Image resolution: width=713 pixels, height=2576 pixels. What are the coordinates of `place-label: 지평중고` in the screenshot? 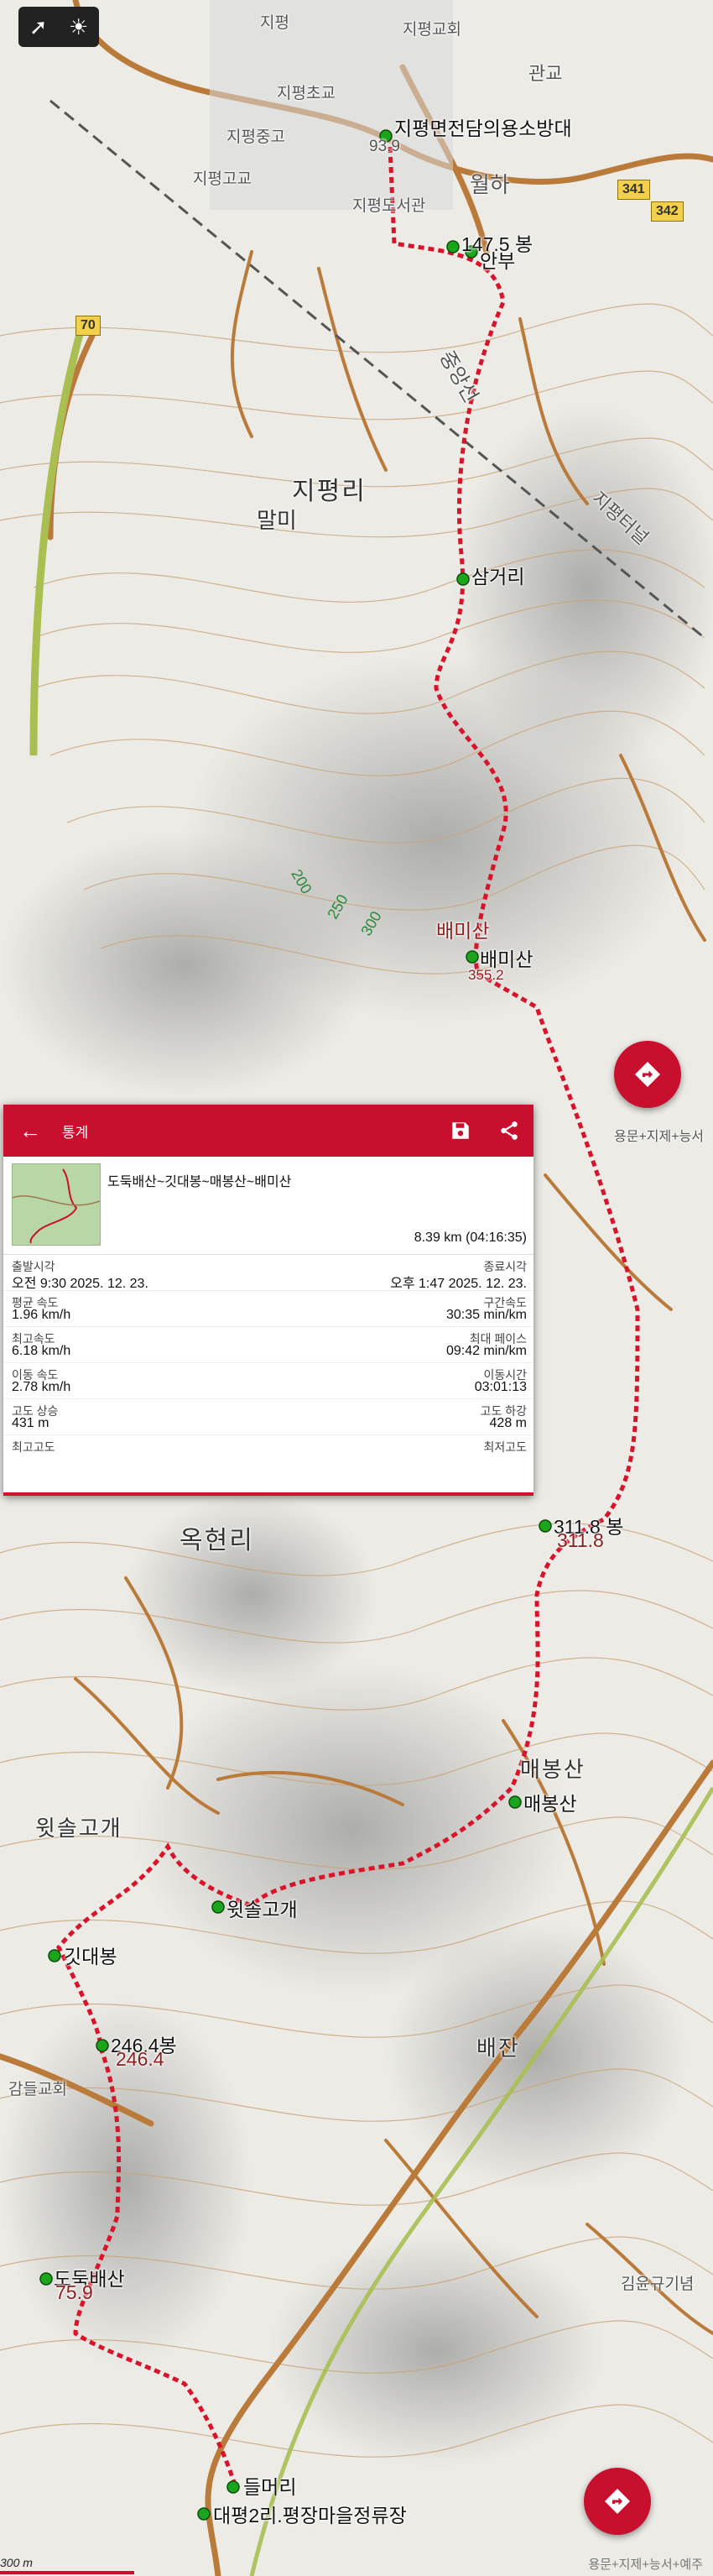 It's located at (256, 137).